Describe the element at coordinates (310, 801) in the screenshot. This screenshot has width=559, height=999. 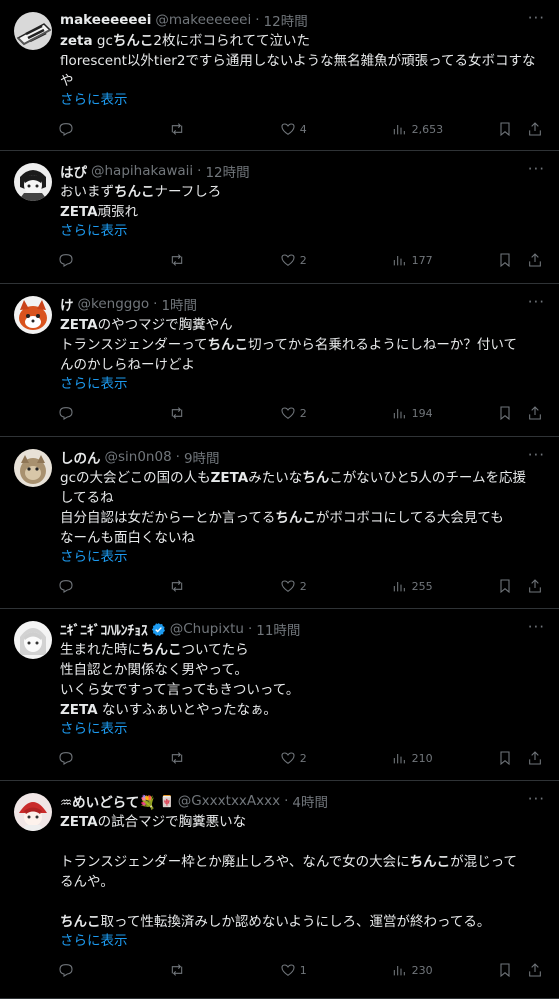
I see `timestamp: 4時間` at that location.